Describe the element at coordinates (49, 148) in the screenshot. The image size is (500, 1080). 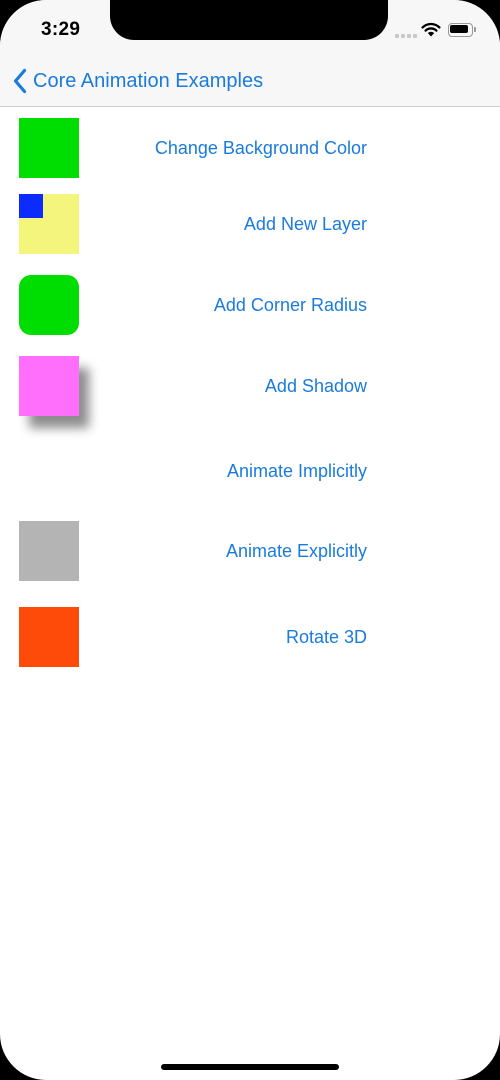
I see `color-swatch` at that location.